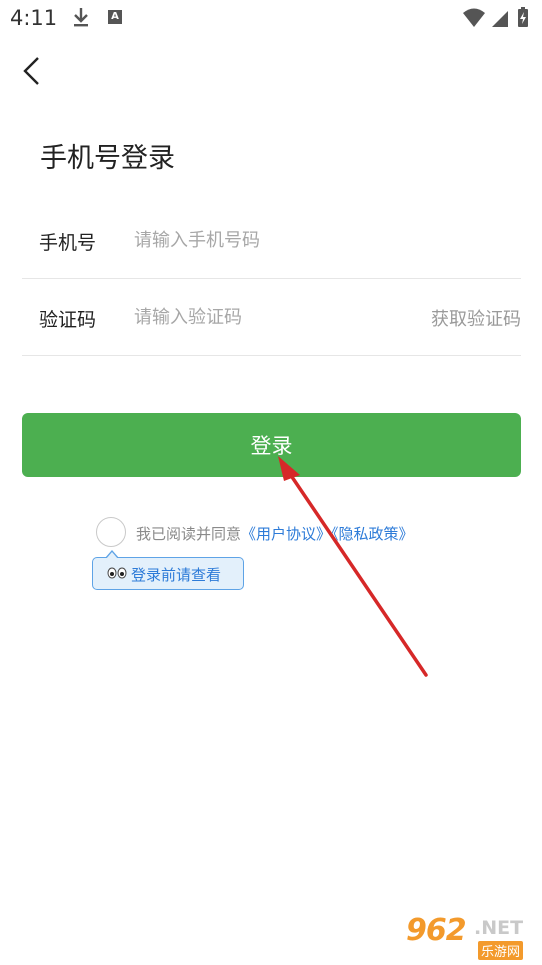  What do you see at coordinates (189, 534) in the screenshot?
I see `agreement-prefix: 我已阅读并同意` at bounding box center [189, 534].